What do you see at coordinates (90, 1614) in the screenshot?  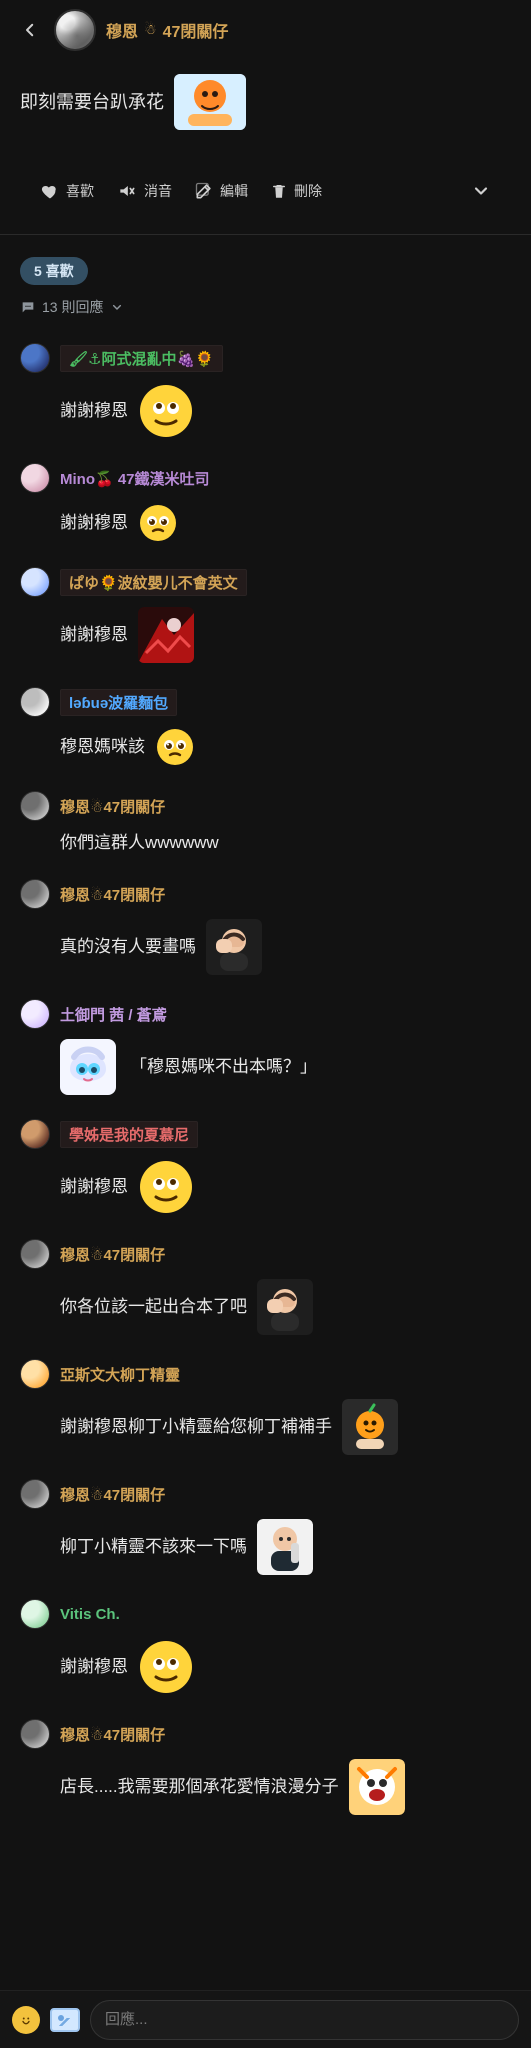 I see `comment-author-name: Vitis Ch.` at bounding box center [90, 1614].